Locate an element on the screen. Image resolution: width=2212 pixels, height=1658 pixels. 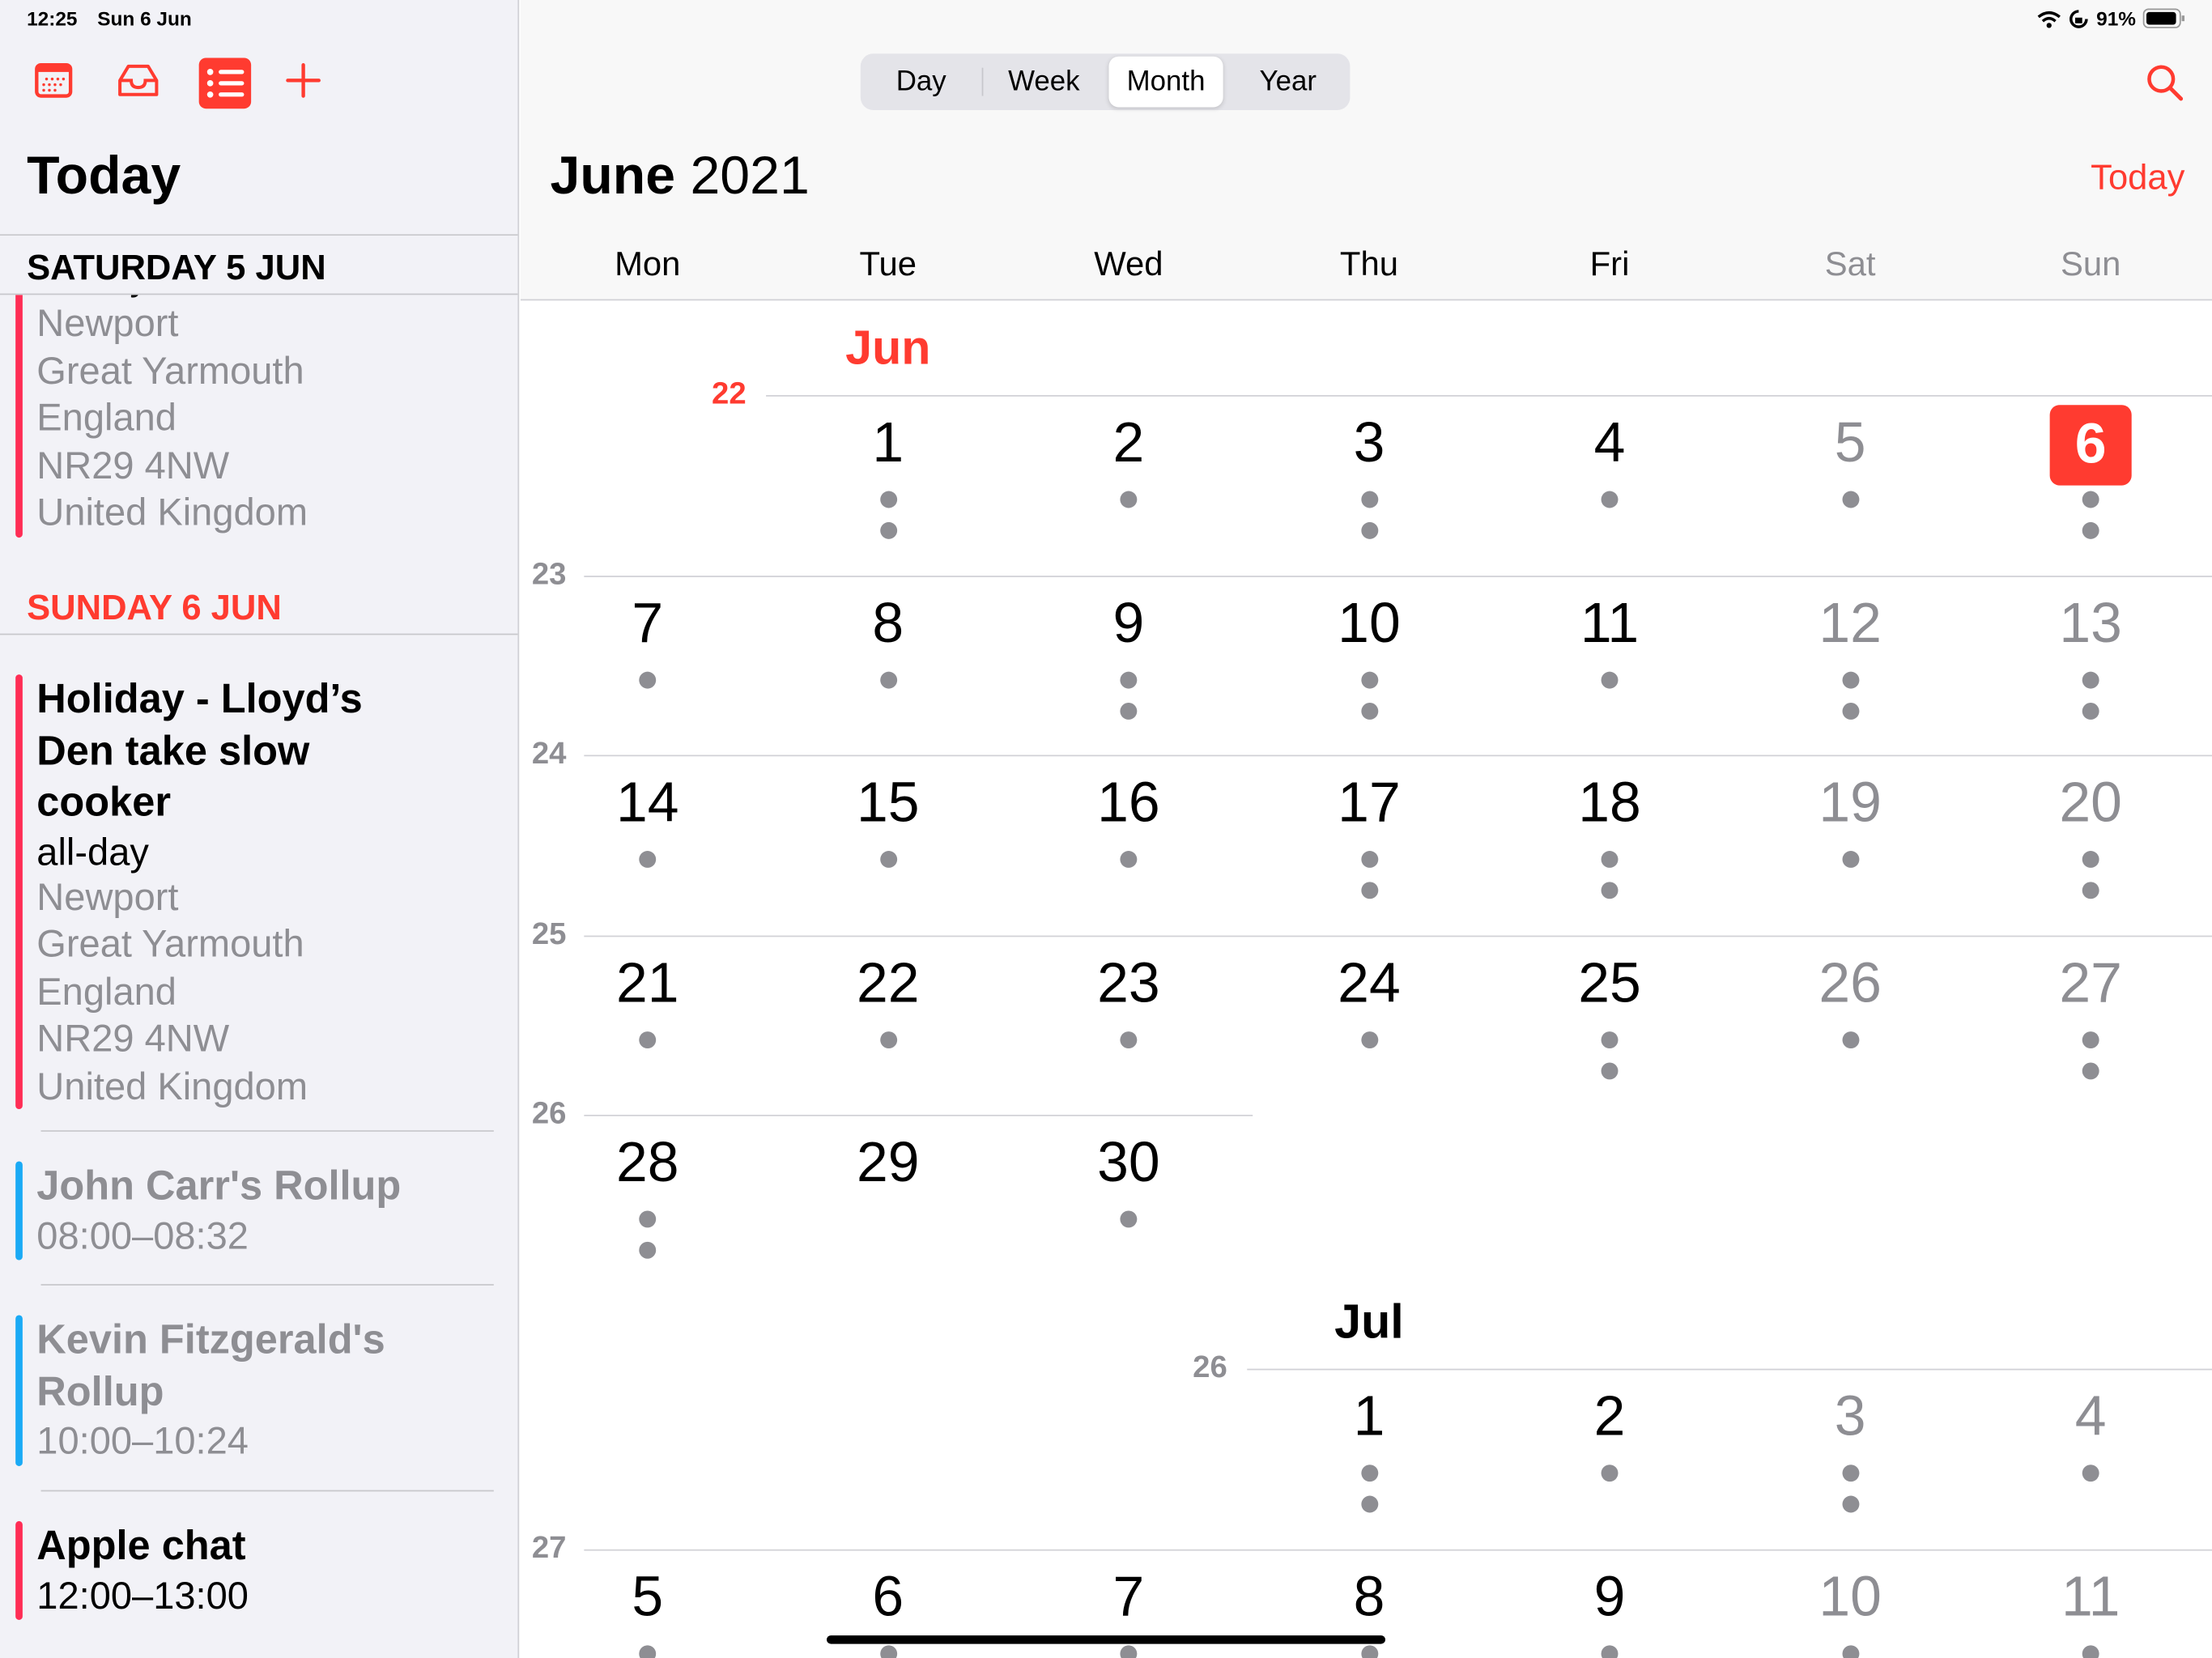
orientation-lock-icon is located at coordinates (2079, 18).